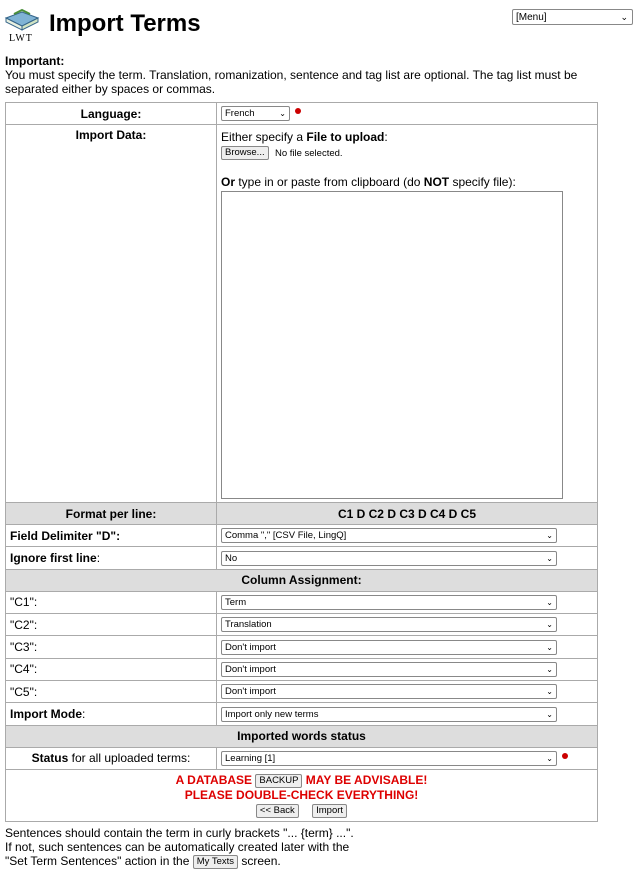  Describe the element at coordinates (35, 61) in the screenshot. I see `important-label: Important:` at that location.